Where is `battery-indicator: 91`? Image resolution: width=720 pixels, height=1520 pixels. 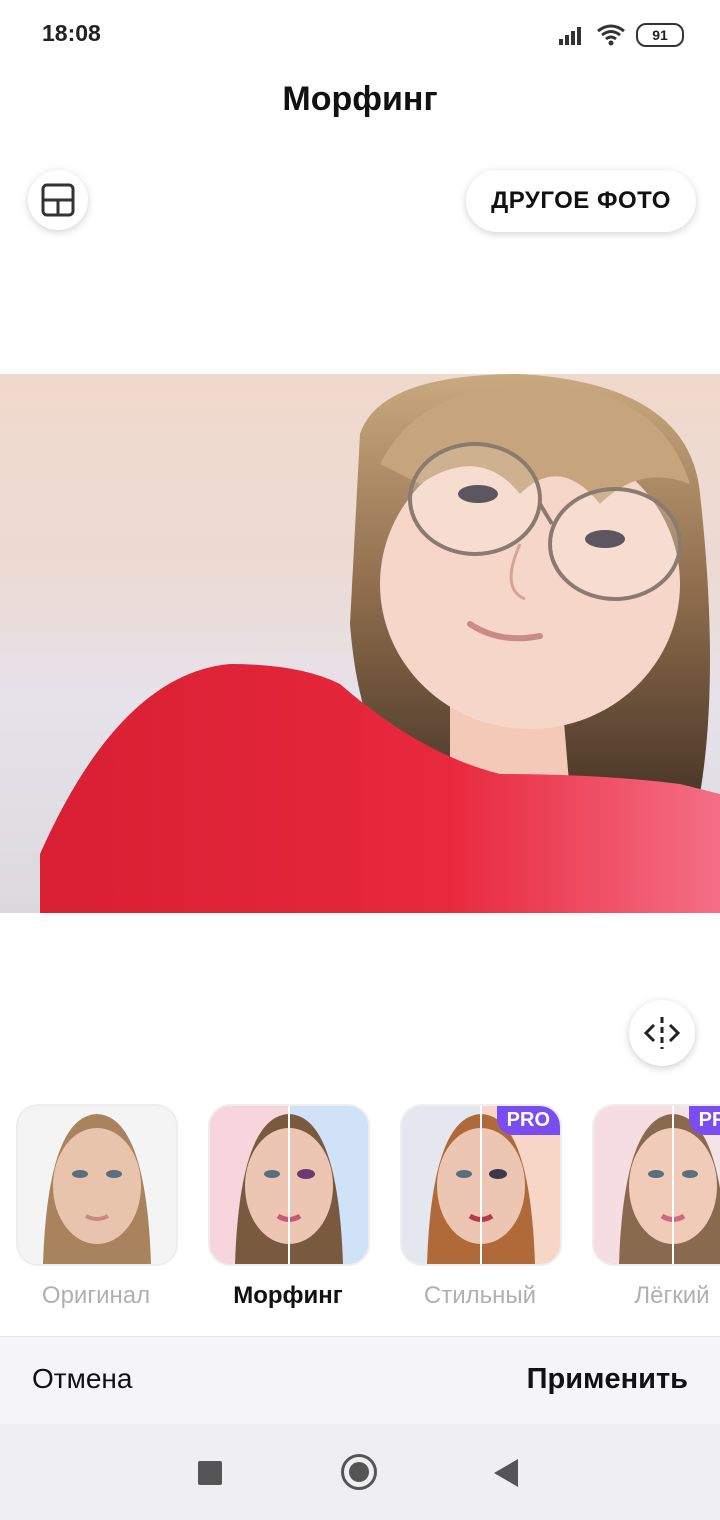 battery-indicator: 91 is located at coordinates (660, 35).